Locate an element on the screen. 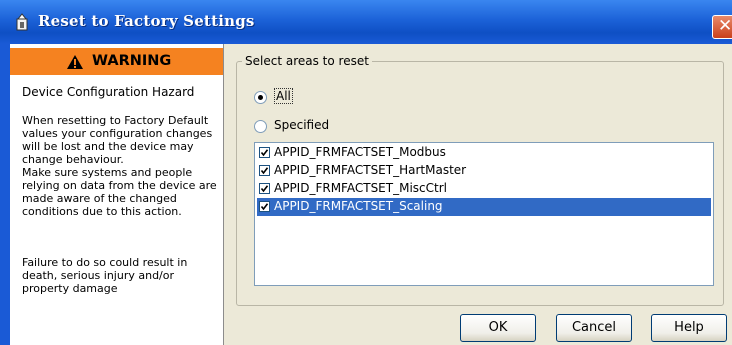 This screenshot has width=732, height=345. help-button: Help is located at coordinates (689, 328).